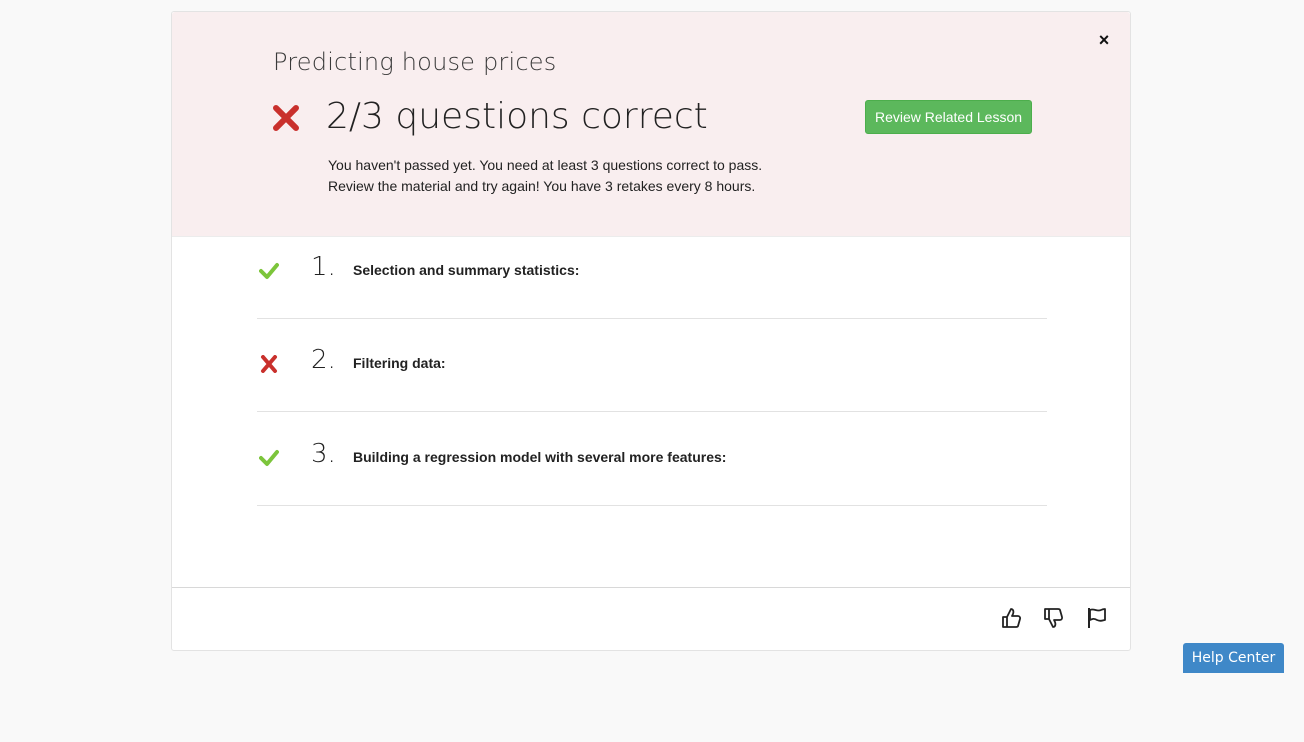 This screenshot has height=742, width=1304. I want to click on x-icon, so click(269, 364).